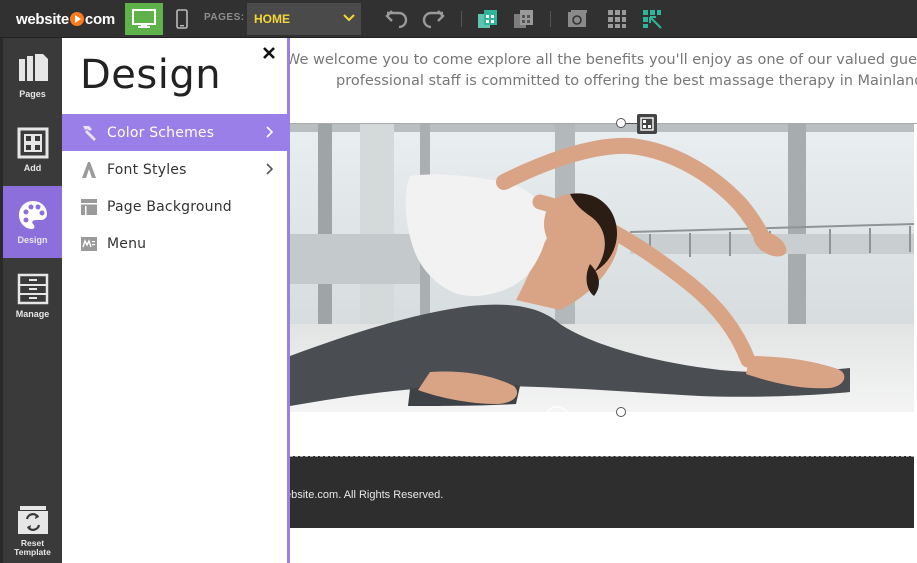  I want to click on reset-template-button: Reset Template, so click(32, 530).